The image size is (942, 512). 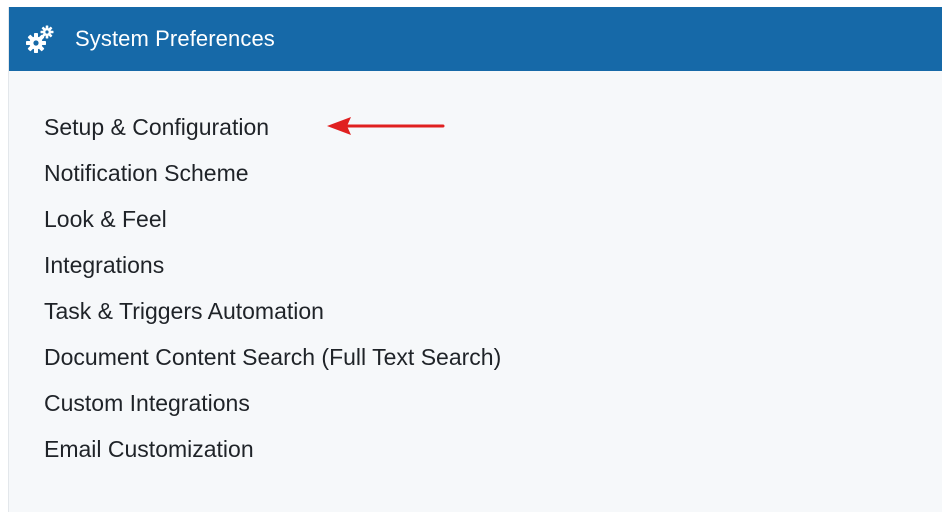 I want to click on menu-item-custom-integrations: Custom Integrations, so click(x=272, y=408).